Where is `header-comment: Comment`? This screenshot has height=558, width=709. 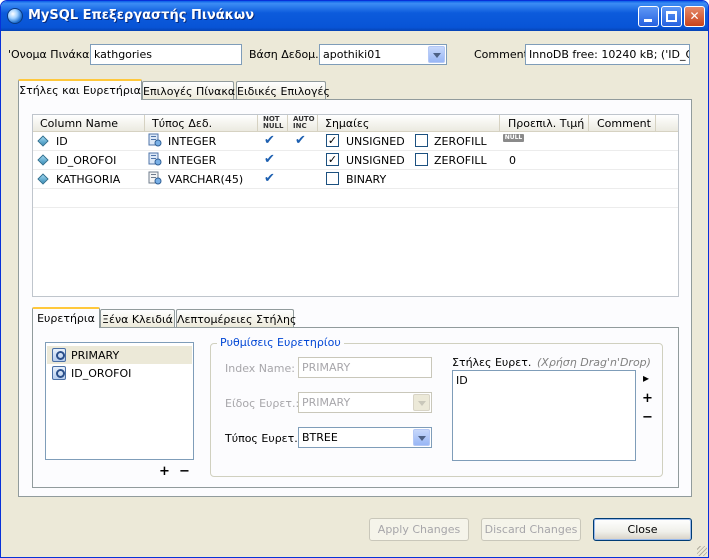 header-comment: Comment is located at coordinates (622, 123).